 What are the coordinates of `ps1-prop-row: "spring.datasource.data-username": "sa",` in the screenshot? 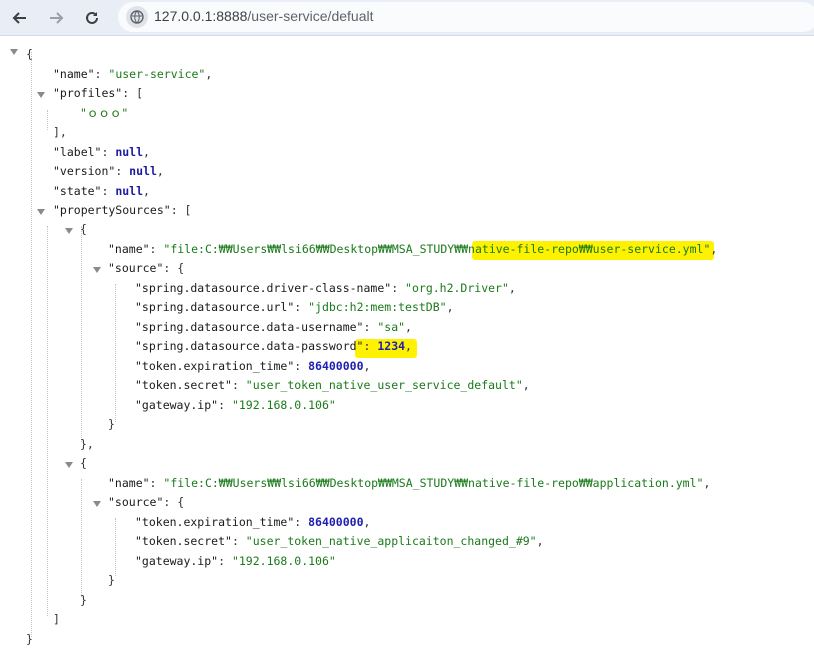 It's located at (273, 327).